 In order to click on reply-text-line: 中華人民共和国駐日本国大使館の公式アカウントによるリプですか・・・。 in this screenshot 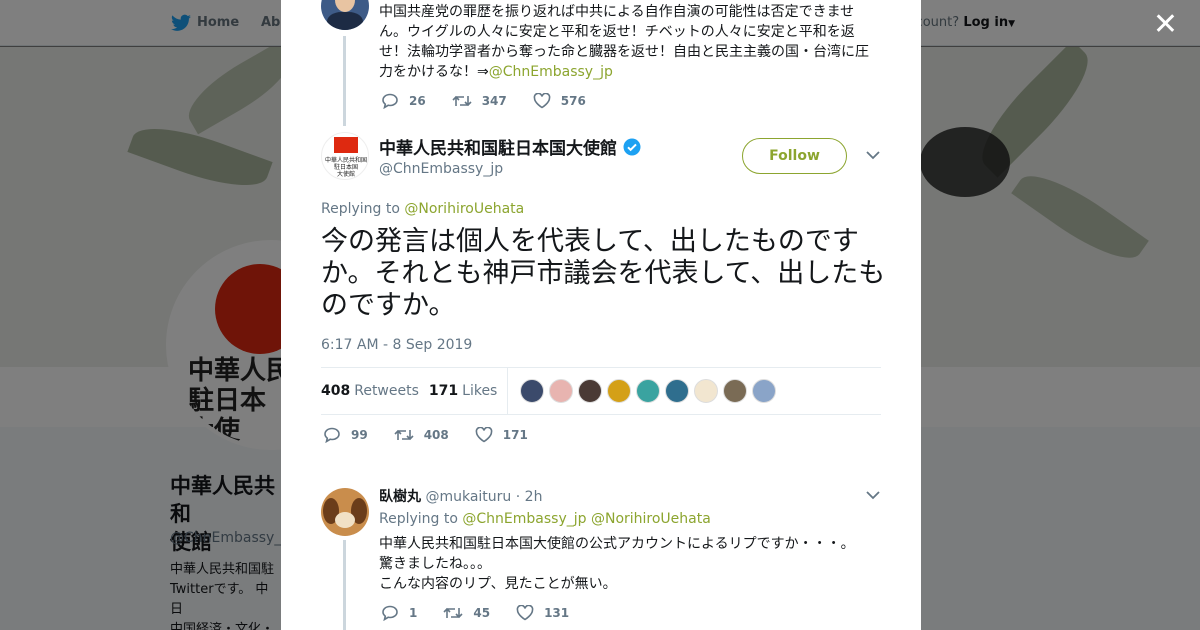, I will do `click(617, 544)`.